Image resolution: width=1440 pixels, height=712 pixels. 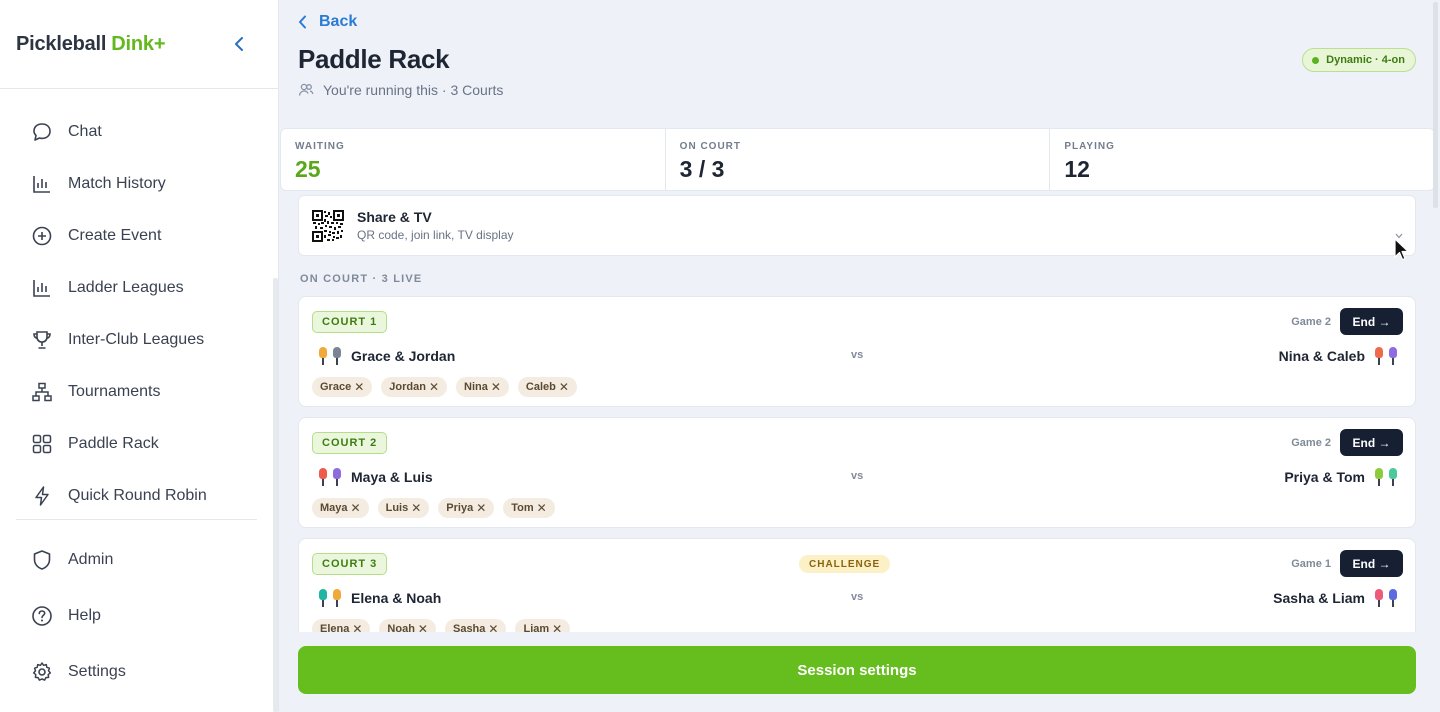 I want to click on challenge-badge: CHALLENGE, so click(x=845, y=564).